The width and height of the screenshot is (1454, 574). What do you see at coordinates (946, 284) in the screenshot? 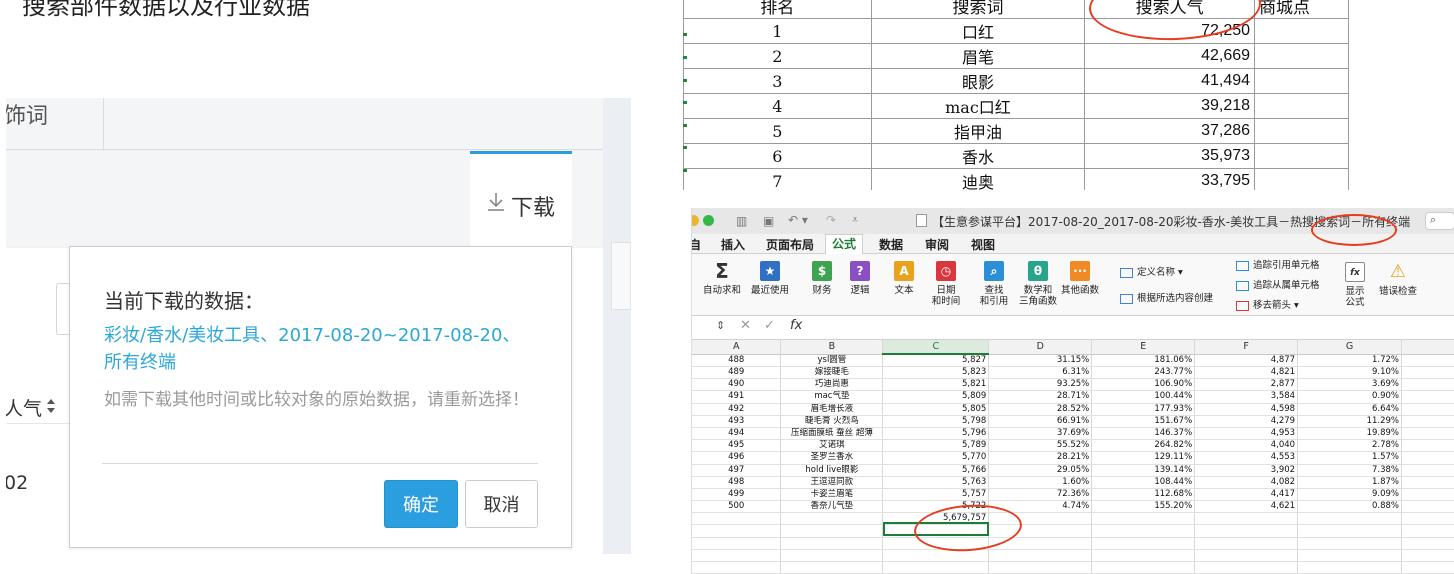
I see `date-time-button: ◷ 日期 和时间` at bounding box center [946, 284].